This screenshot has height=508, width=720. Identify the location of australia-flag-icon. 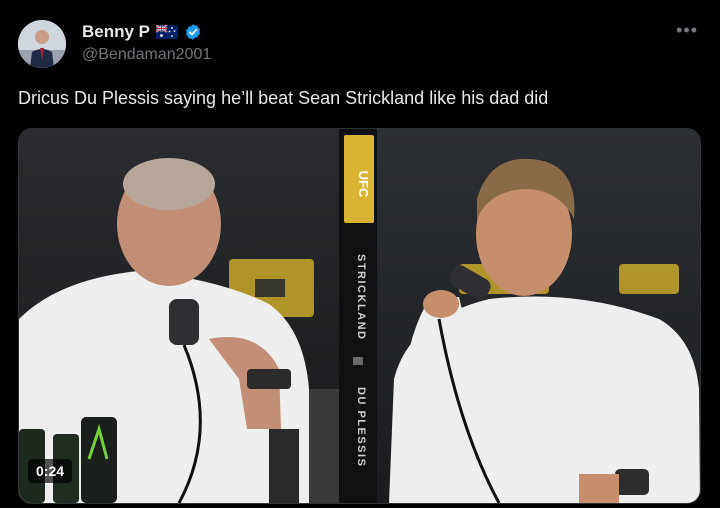
(167, 31).